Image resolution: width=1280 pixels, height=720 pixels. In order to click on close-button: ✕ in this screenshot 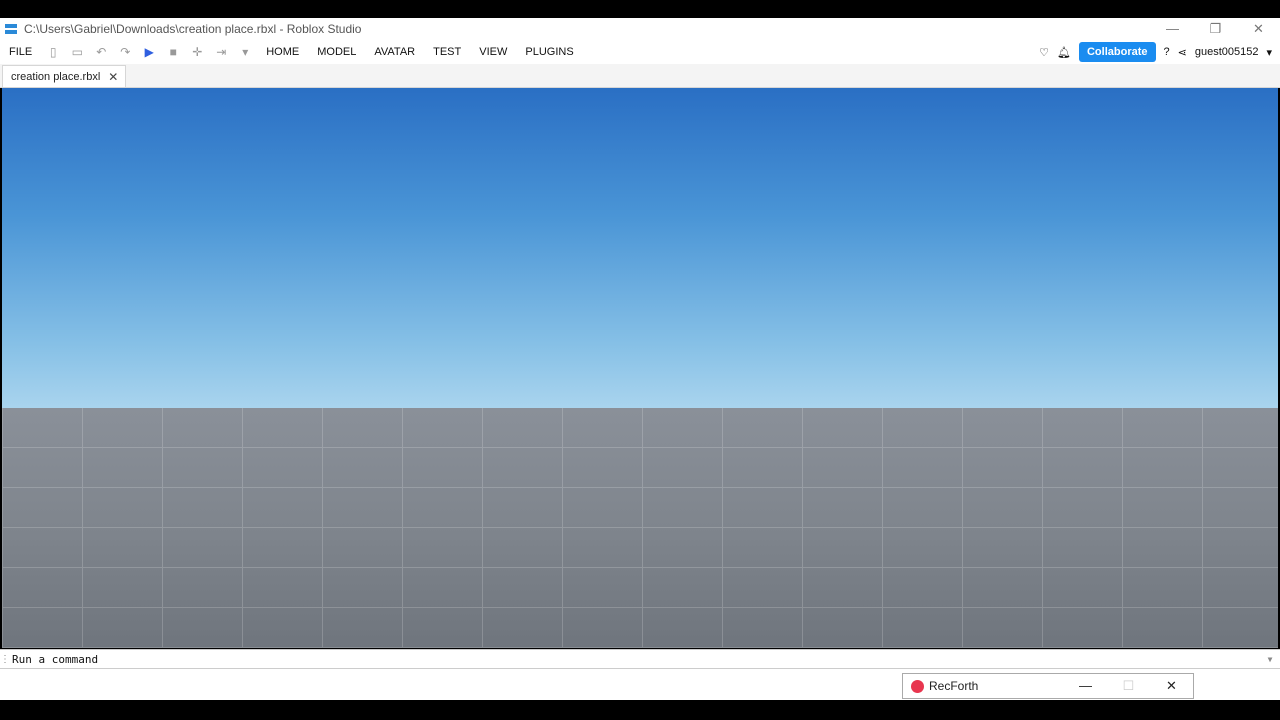, I will do `click(1258, 29)`.